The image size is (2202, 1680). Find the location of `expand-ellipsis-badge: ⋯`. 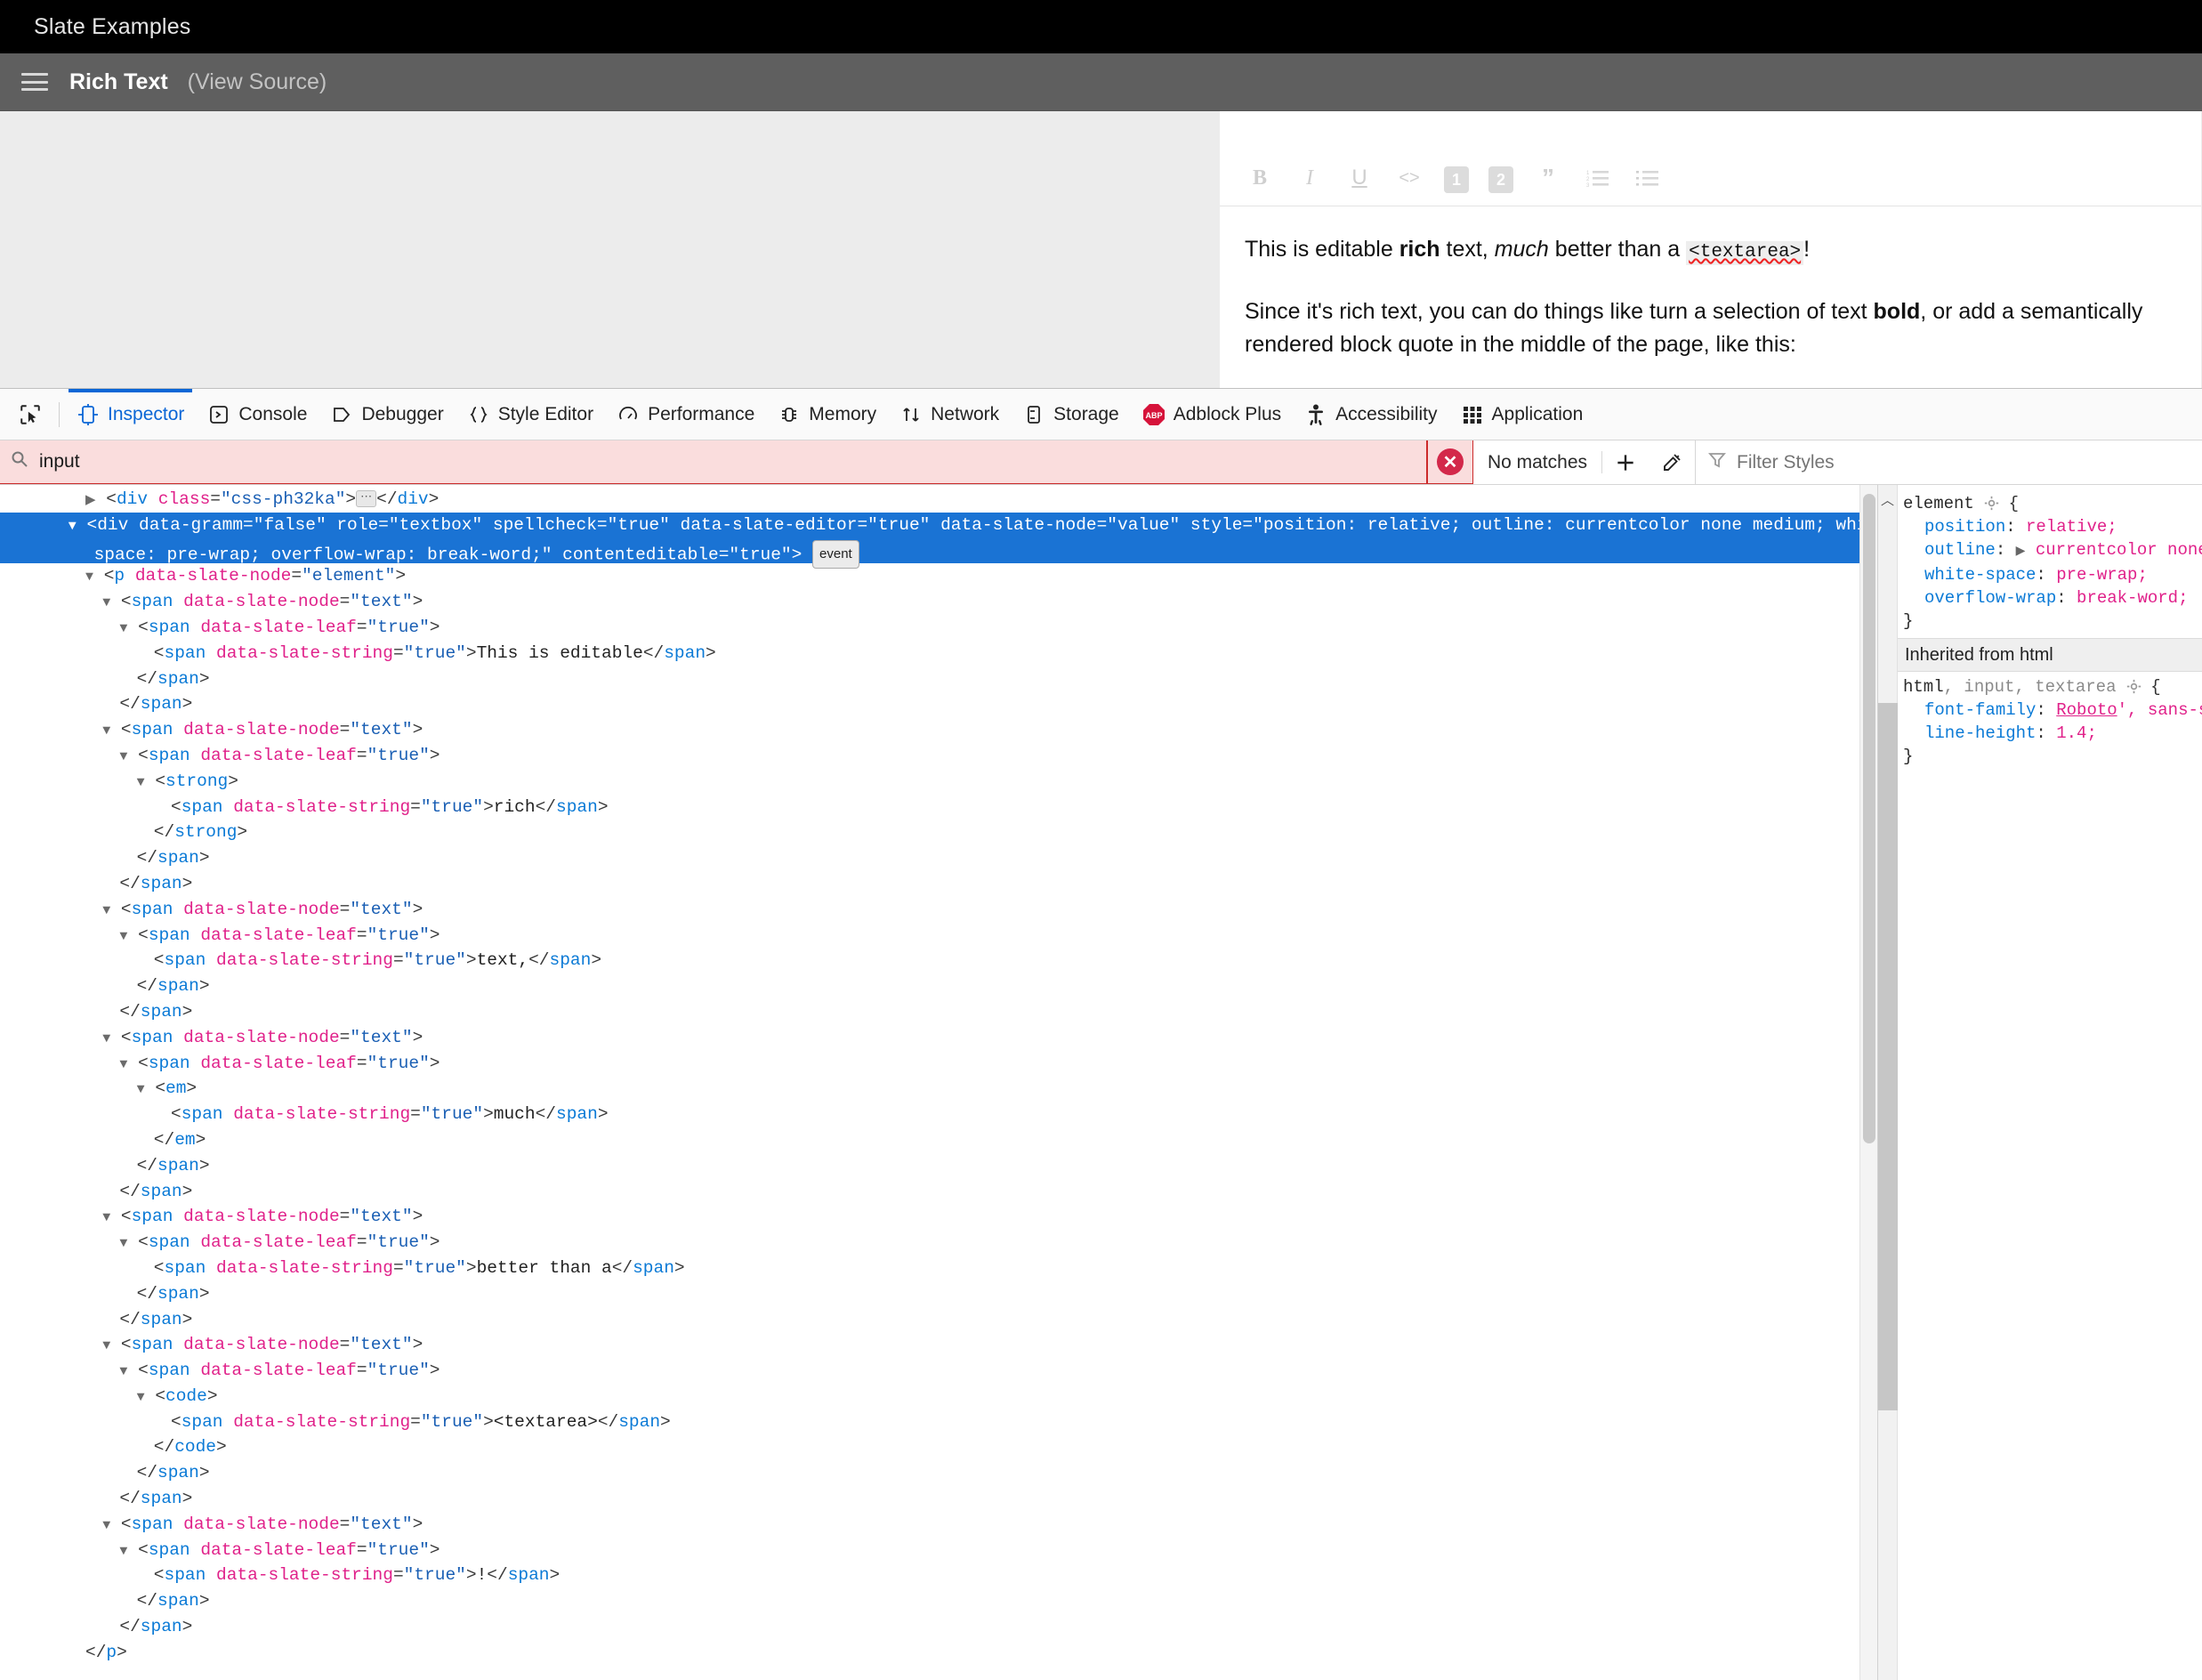

expand-ellipsis-badge: ⋯ is located at coordinates (366, 499).